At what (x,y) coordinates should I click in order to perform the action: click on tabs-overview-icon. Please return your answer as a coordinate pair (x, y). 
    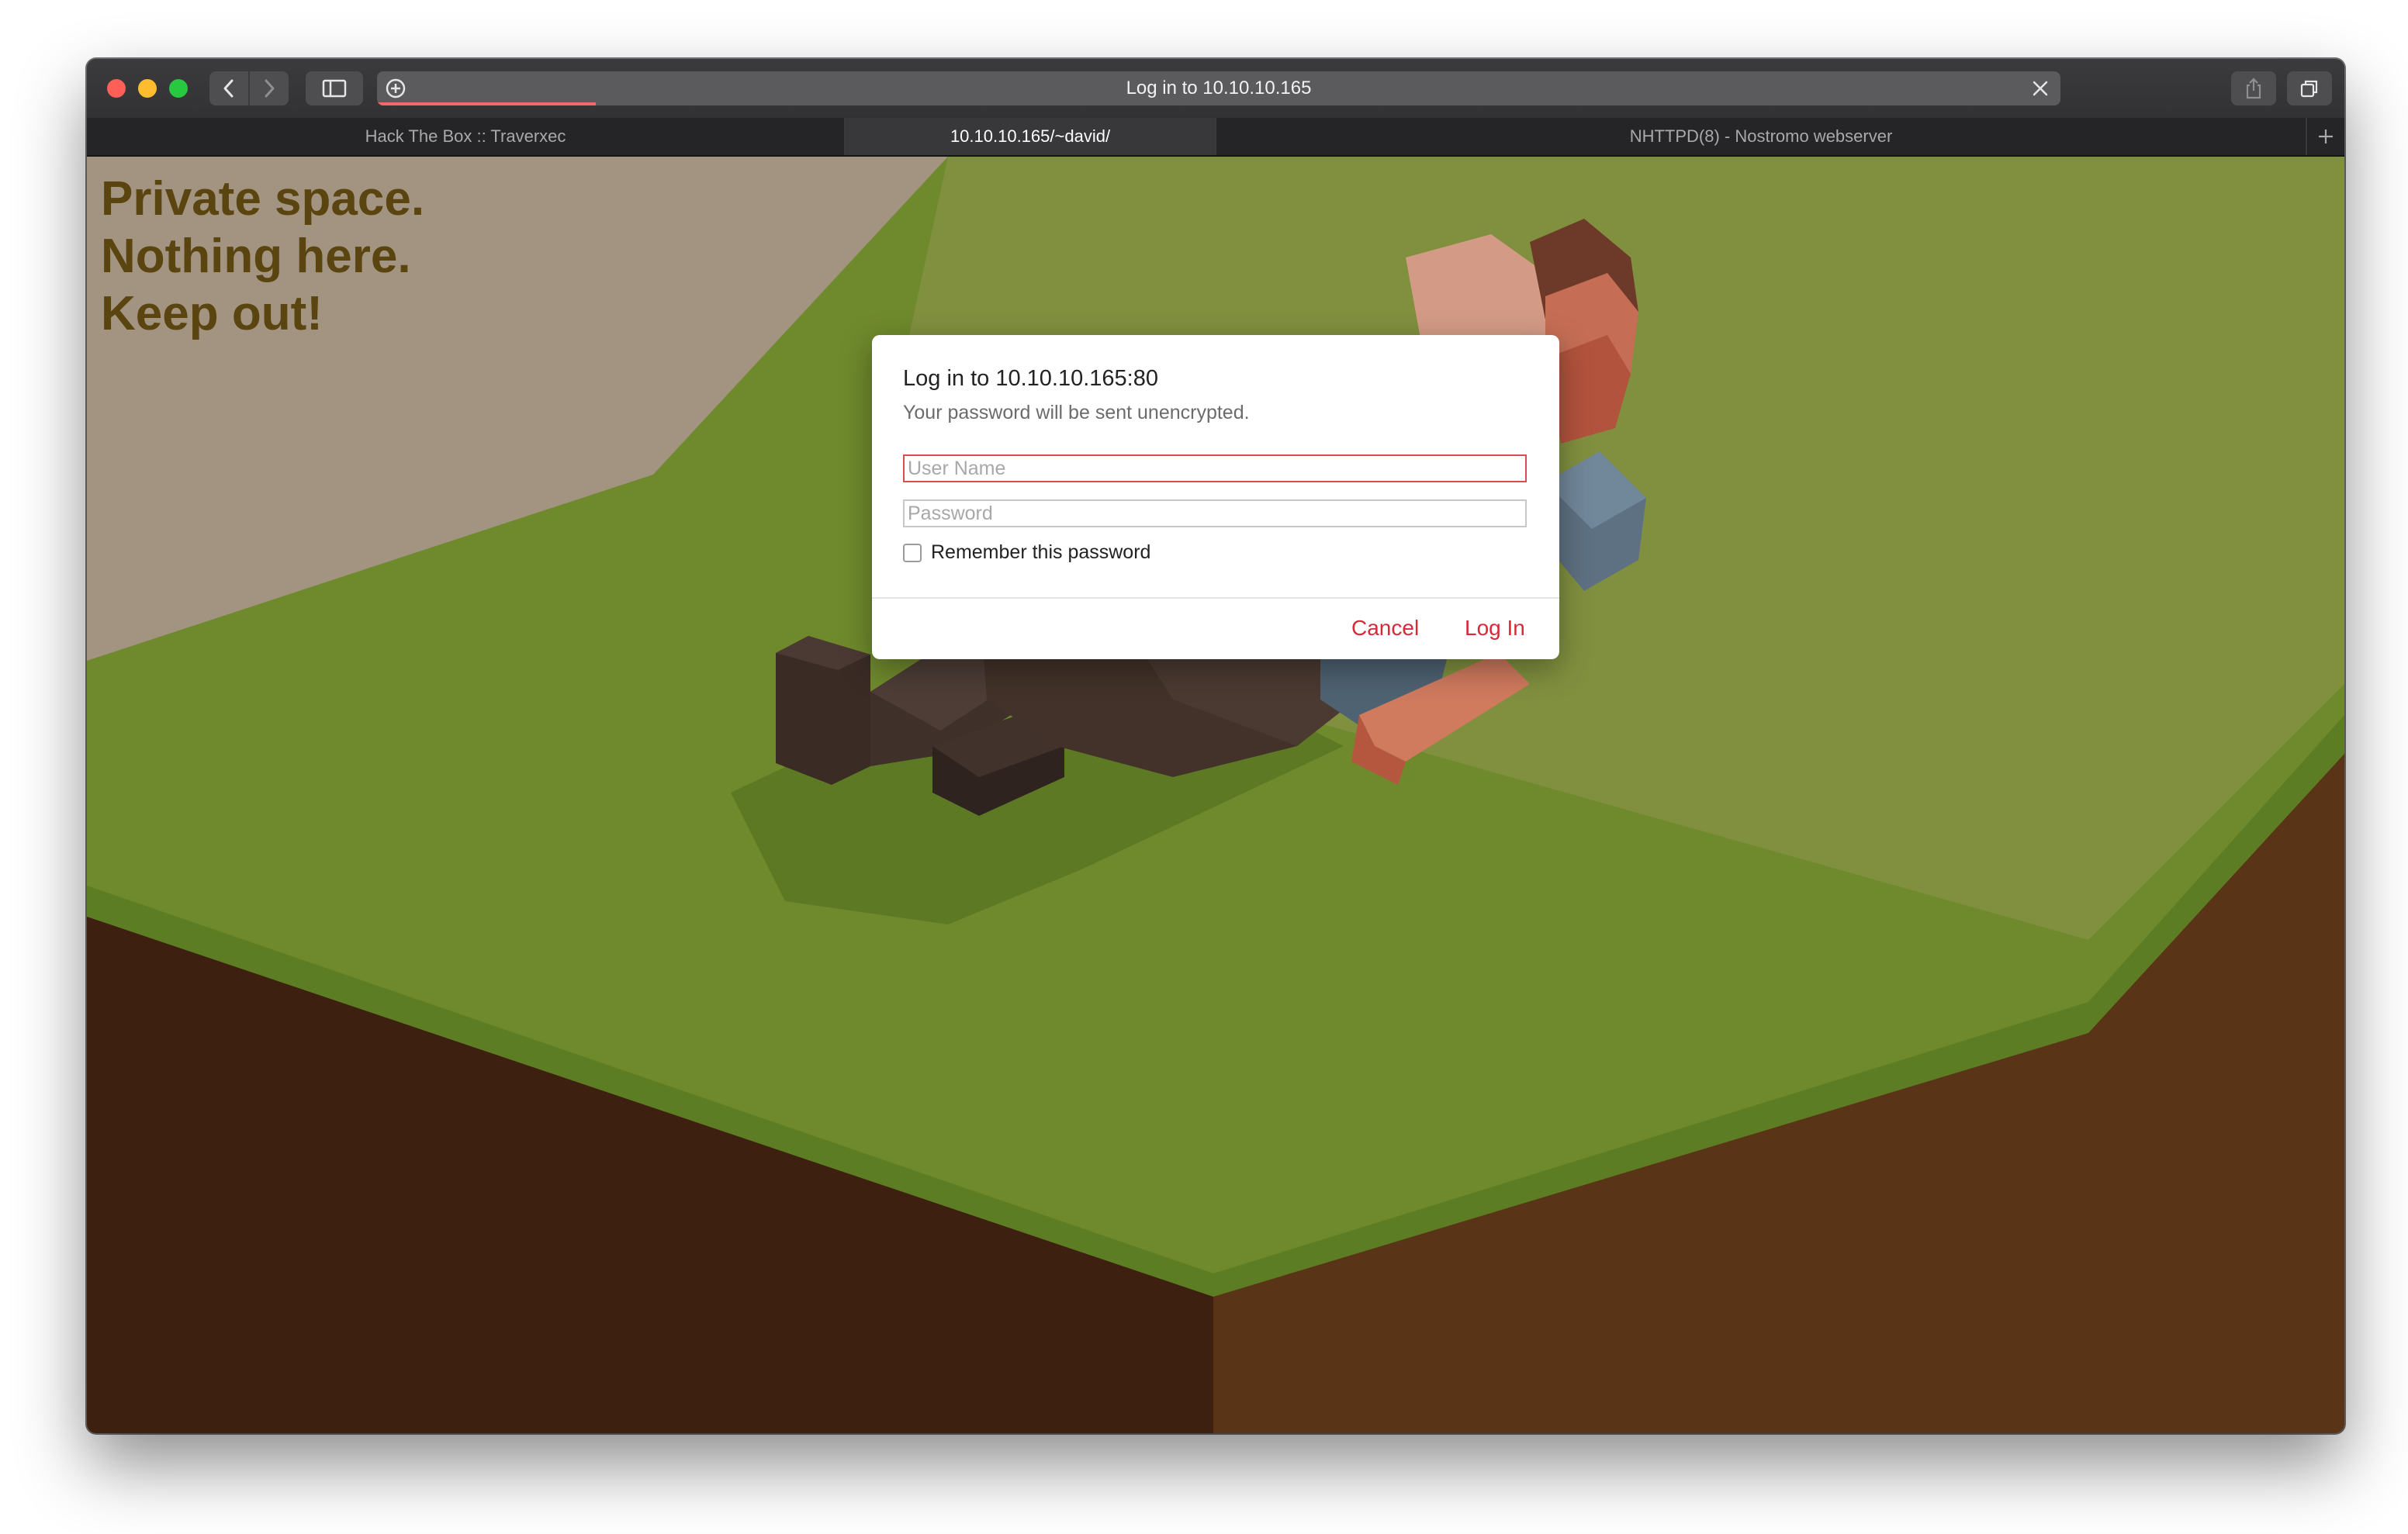
    Looking at the image, I should click on (2309, 89).